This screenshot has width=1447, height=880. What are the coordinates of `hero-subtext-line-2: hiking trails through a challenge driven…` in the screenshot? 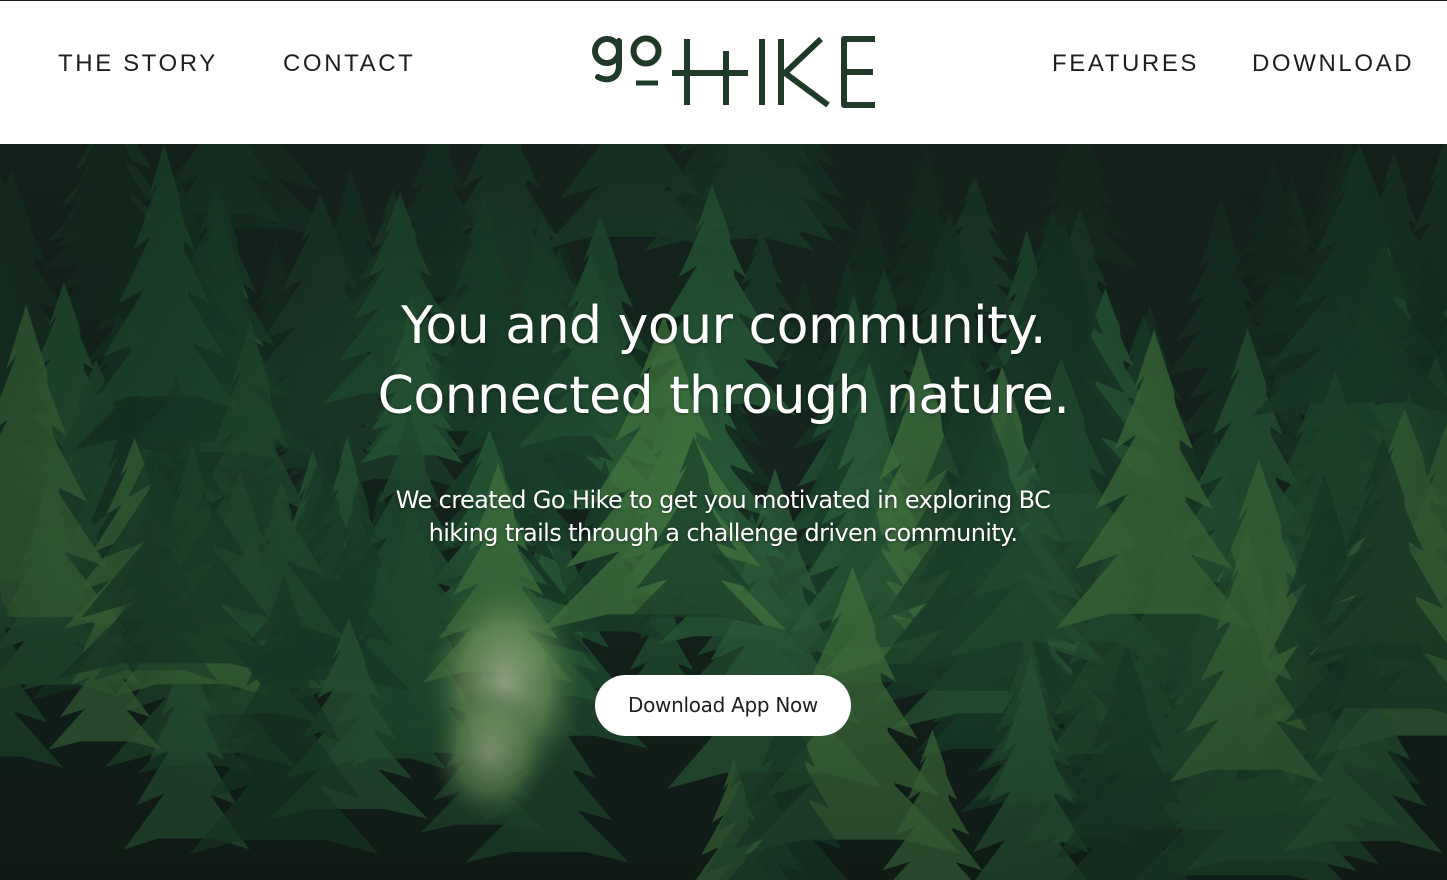 It's located at (723, 533).